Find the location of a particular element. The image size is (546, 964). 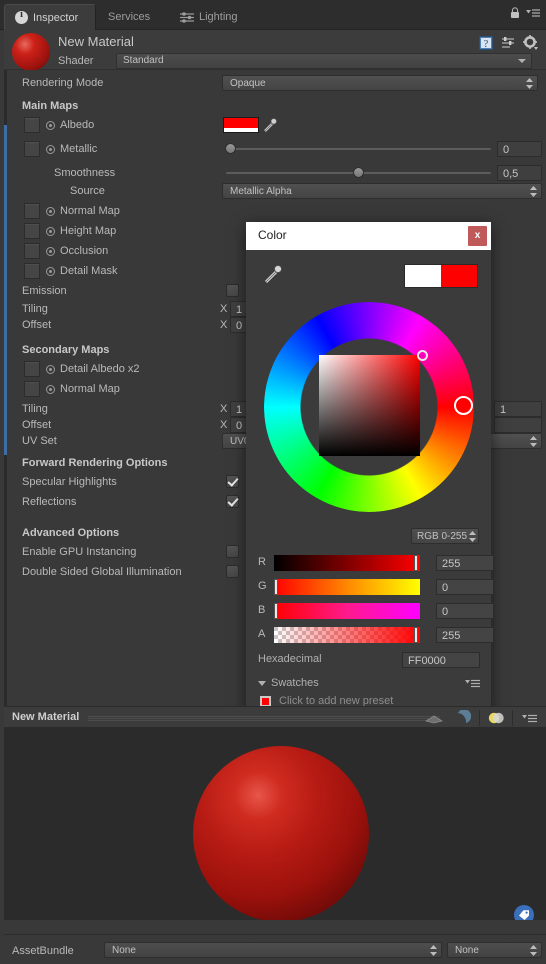

albedo-texture-slot is located at coordinates (32, 125).